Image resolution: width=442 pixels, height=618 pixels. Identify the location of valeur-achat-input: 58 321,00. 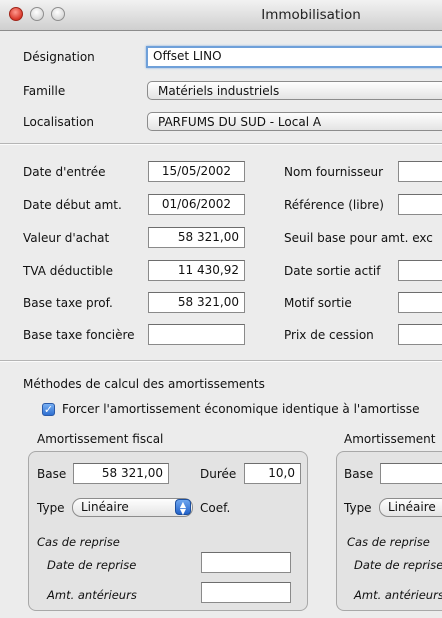
(196, 237).